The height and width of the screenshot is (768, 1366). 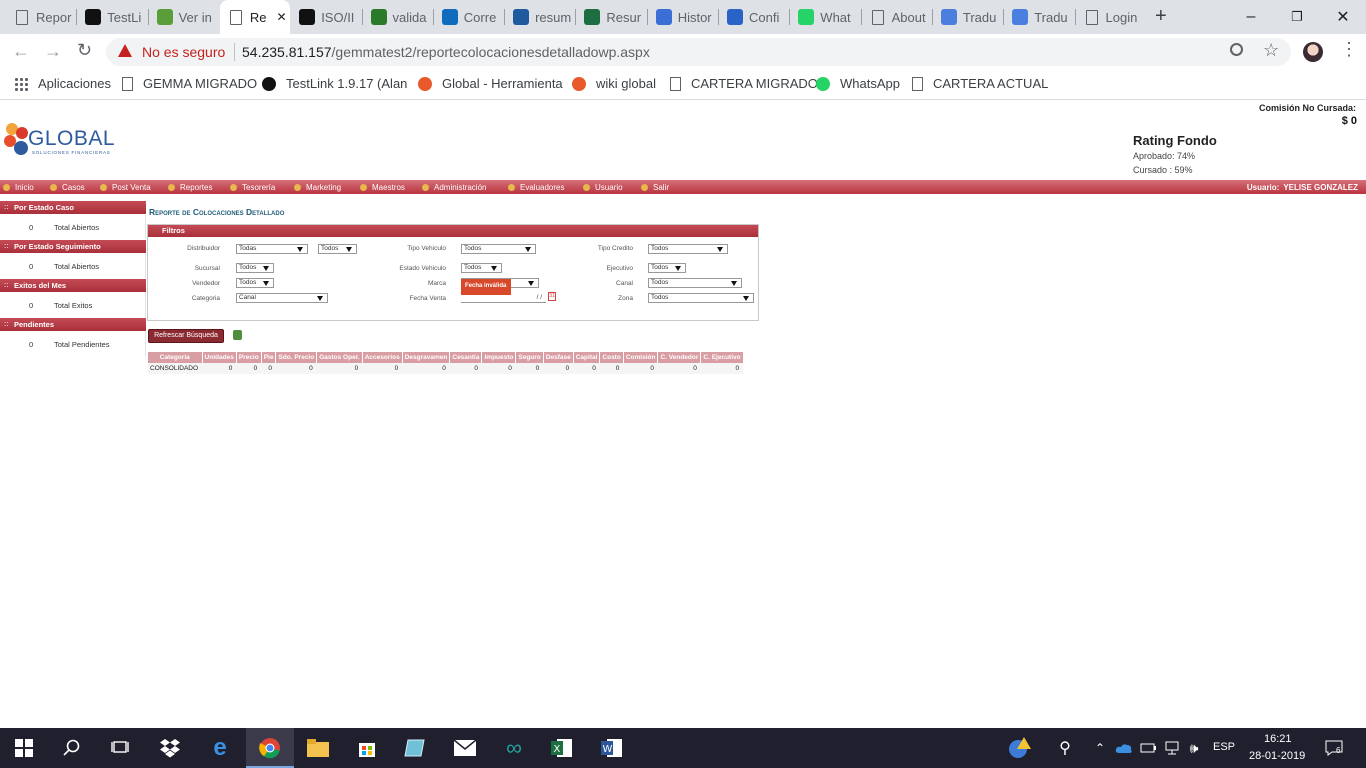 What do you see at coordinates (334, 83) in the screenshot?
I see `bookmark-item: TestLink 1.9.17 (Alan` at bounding box center [334, 83].